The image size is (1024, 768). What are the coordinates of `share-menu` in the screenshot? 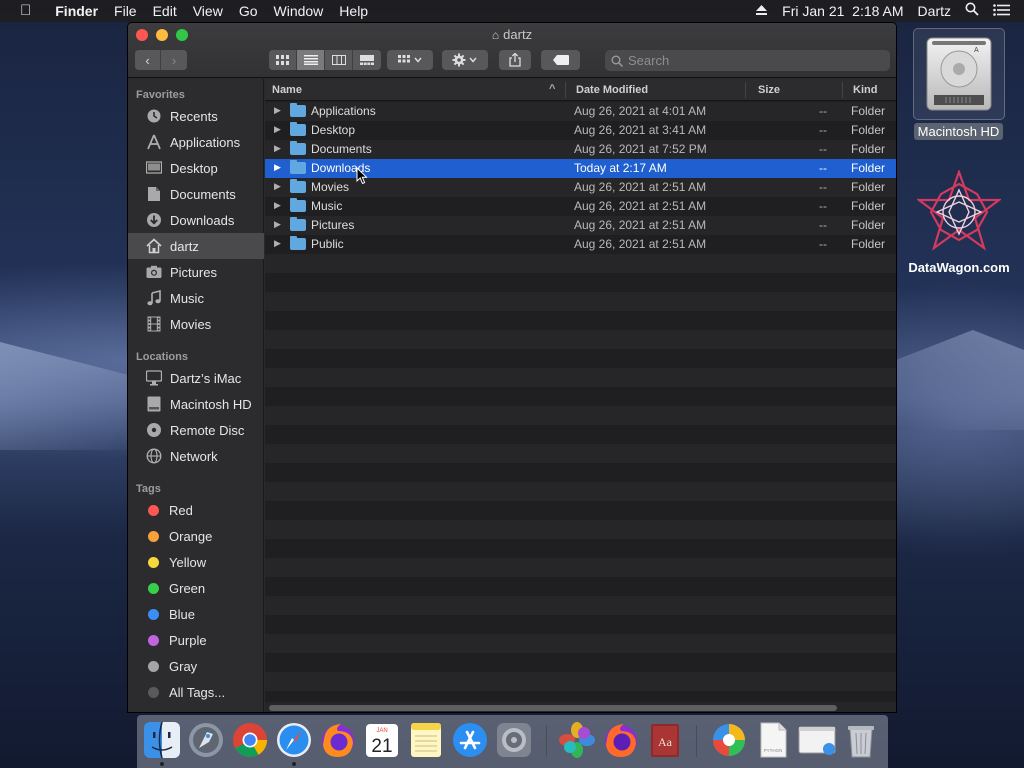 It's located at (515, 60).